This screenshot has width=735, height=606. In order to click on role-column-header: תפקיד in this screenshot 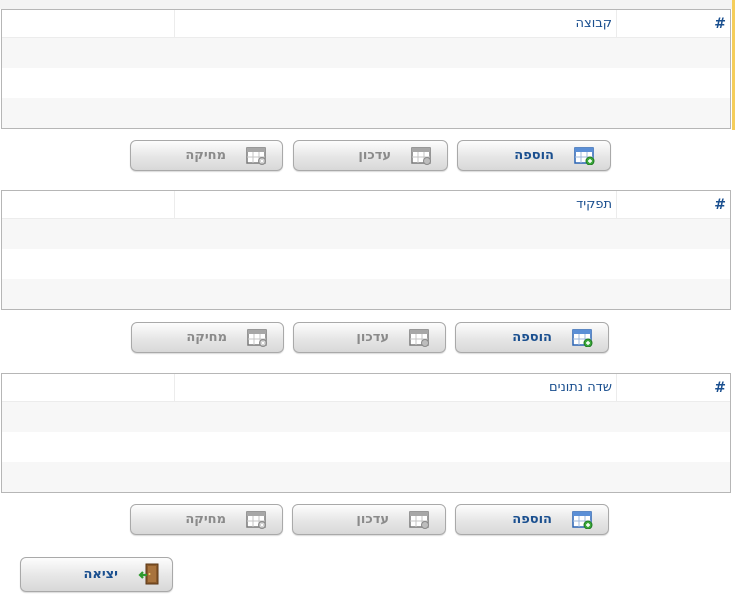, I will do `click(397, 204)`.